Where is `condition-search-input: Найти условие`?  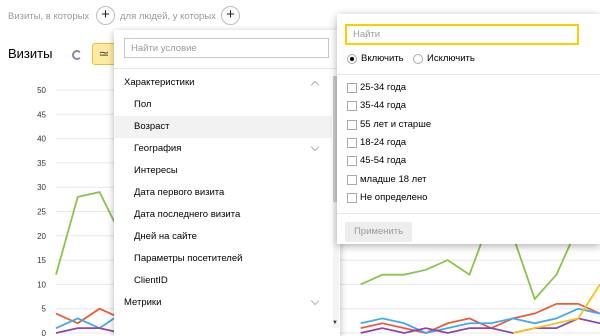 condition-search-input: Найти условие is located at coordinates (226, 48).